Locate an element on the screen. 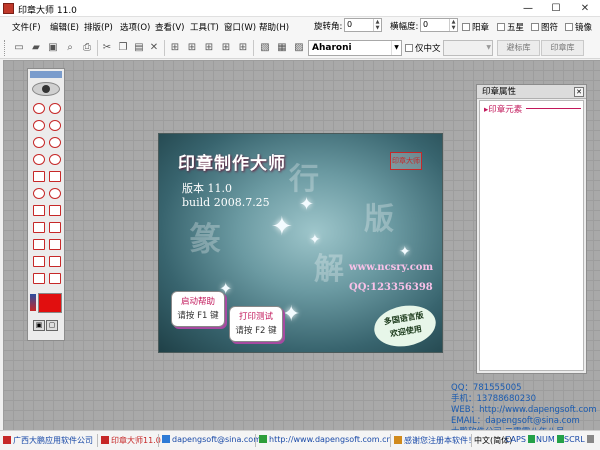 This screenshot has height=450, width=600. image-icon: ▧ is located at coordinates (265, 47).